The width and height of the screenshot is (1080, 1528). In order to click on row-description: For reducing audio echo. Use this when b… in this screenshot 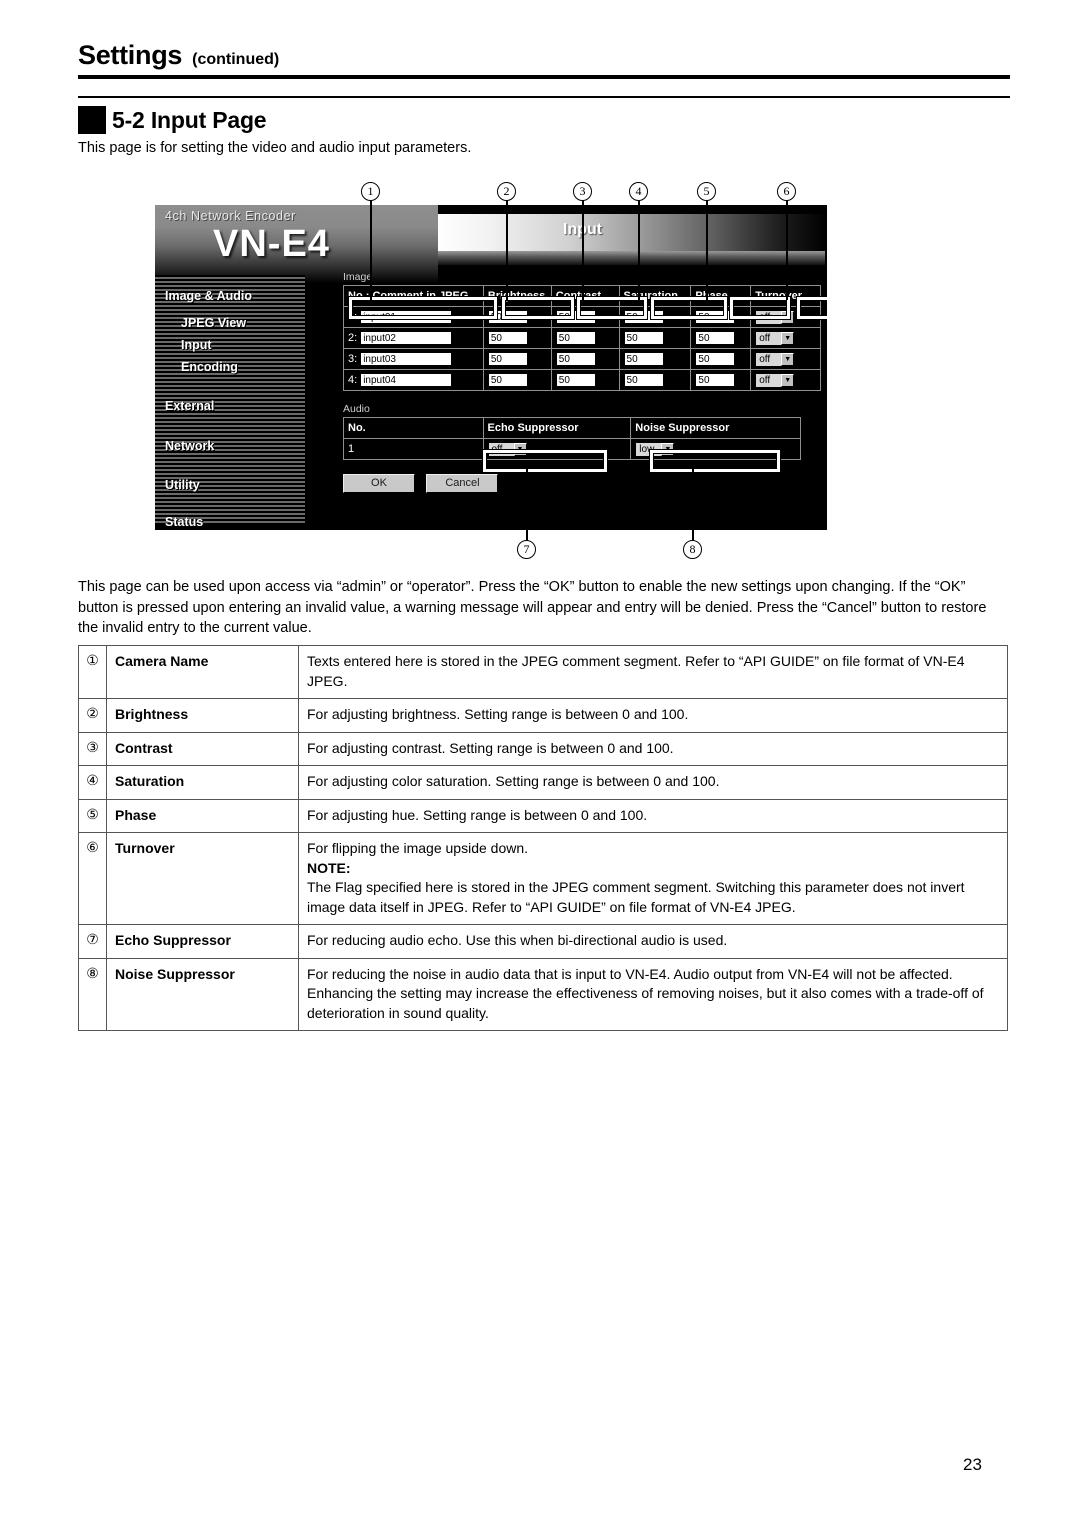, I will do `click(653, 941)`.